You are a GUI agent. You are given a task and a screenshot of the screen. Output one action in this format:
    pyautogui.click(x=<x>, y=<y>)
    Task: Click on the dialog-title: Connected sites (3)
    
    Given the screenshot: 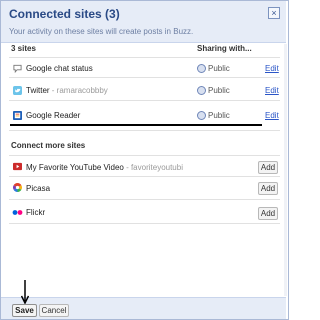 What is the action you would take?
    pyautogui.click(x=64, y=14)
    